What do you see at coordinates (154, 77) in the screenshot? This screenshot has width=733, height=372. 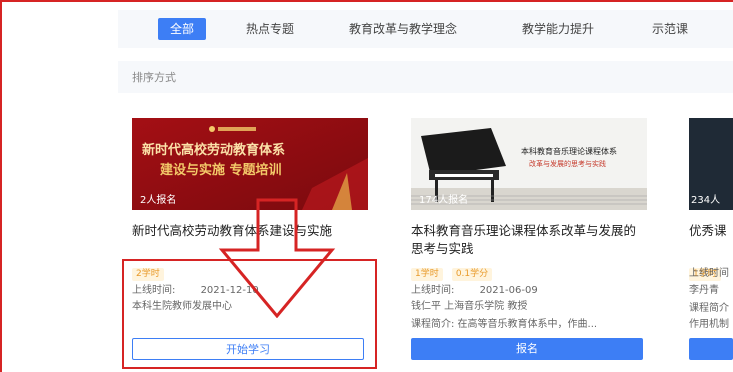 I see `sort-label: 排序方式` at bounding box center [154, 77].